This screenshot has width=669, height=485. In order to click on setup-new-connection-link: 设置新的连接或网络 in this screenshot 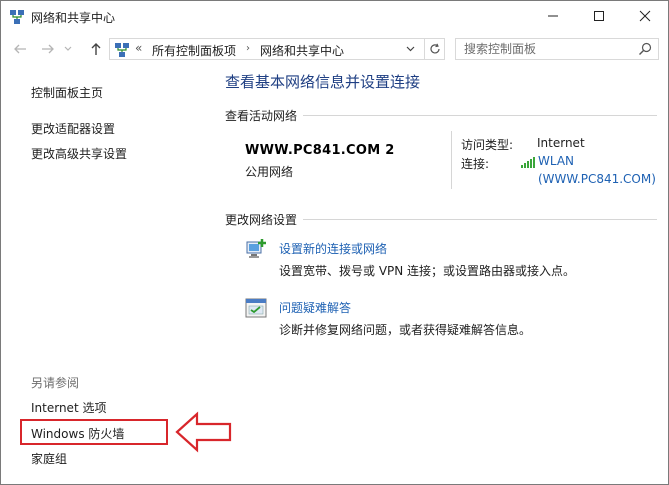, I will do `click(333, 248)`.